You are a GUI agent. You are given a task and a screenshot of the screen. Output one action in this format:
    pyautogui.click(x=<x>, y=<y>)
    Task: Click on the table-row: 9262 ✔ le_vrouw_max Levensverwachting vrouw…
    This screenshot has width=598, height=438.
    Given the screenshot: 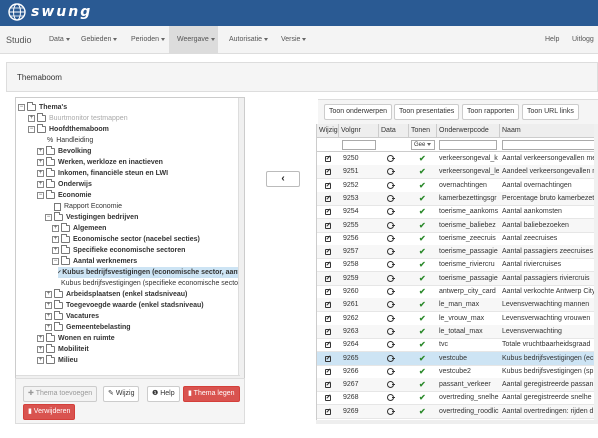 What is the action you would take?
    pyautogui.click(x=457, y=319)
    